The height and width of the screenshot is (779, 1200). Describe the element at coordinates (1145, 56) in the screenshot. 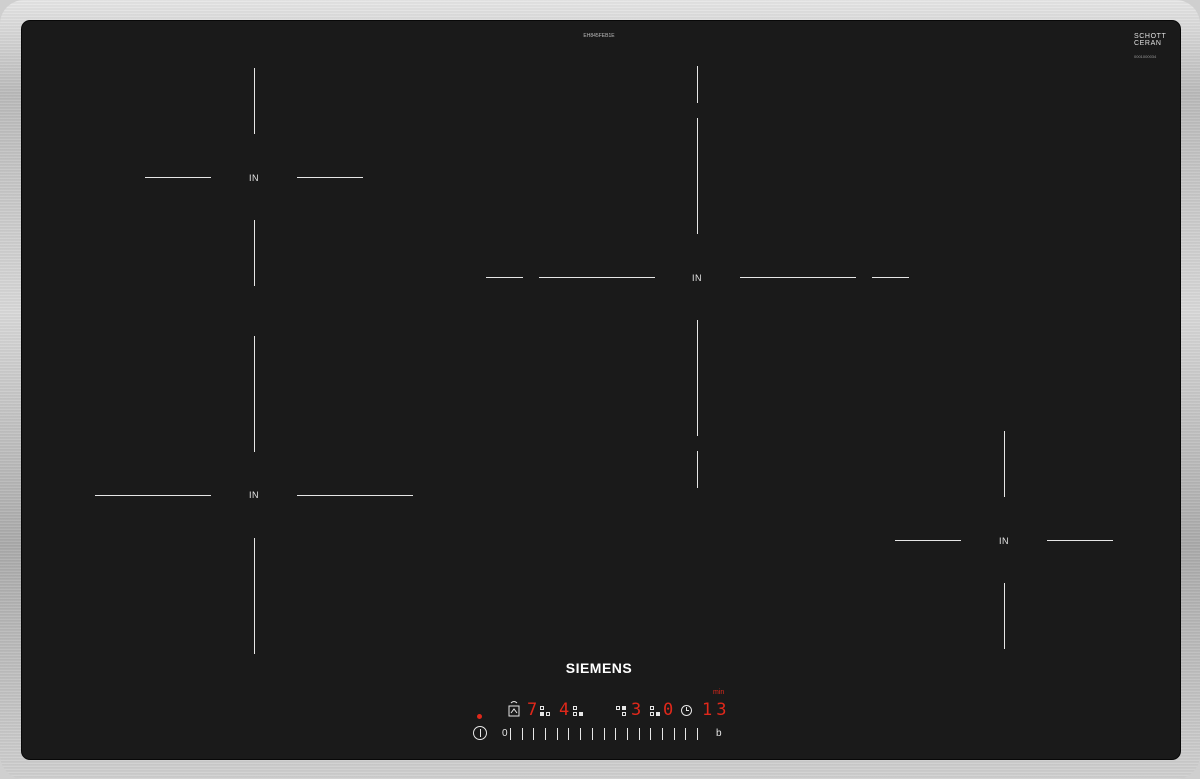

I see `glass-code: 0001000034` at that location.